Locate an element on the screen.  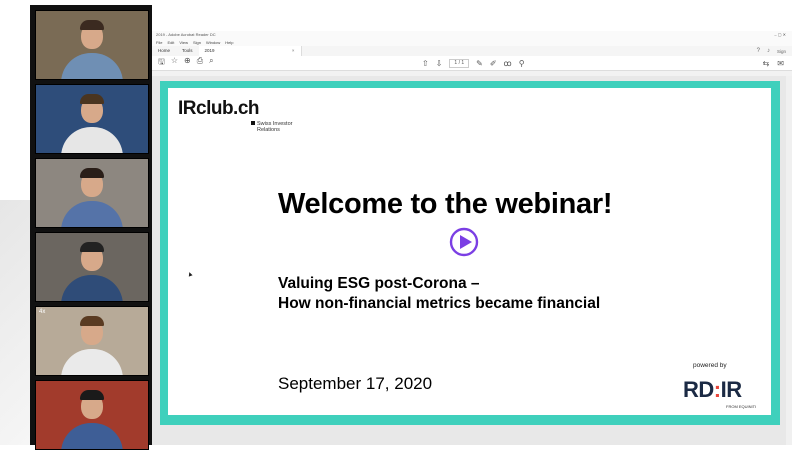
rdir-logo: RD:IR is located at coordinates (712, 390).